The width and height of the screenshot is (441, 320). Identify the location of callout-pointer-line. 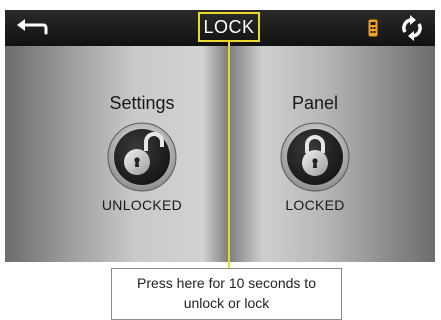
(229, 155).